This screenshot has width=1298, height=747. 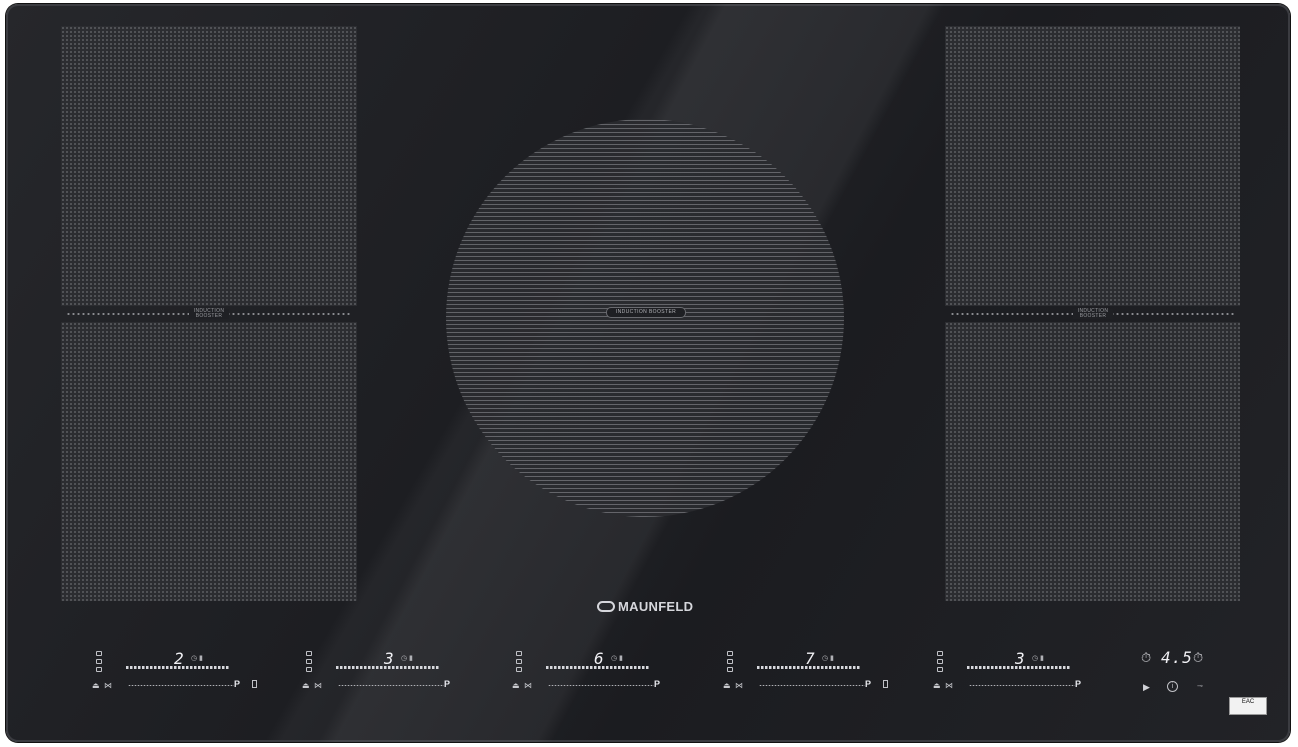 What do you see at coordinates (209, 166) in the screenshot?
I see `cooking-zone-left-top` at bounding box center [209, 166].